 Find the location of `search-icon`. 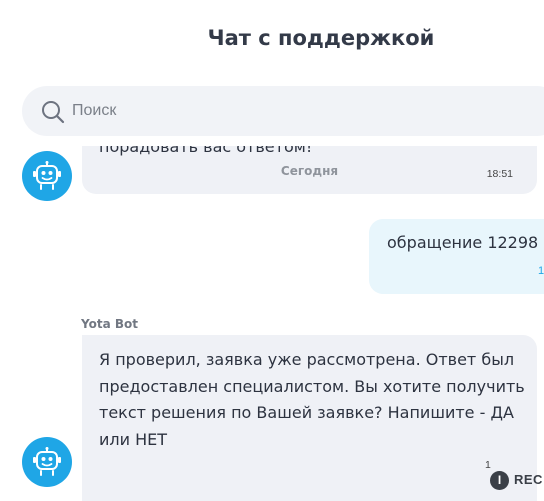

search-icon is located at coordinates (53, 112).